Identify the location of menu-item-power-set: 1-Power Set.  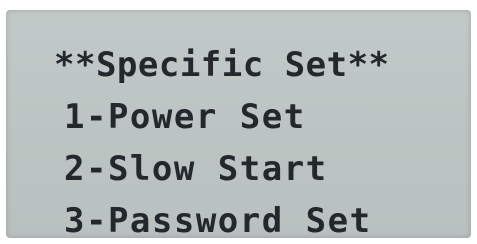
(185, 117).